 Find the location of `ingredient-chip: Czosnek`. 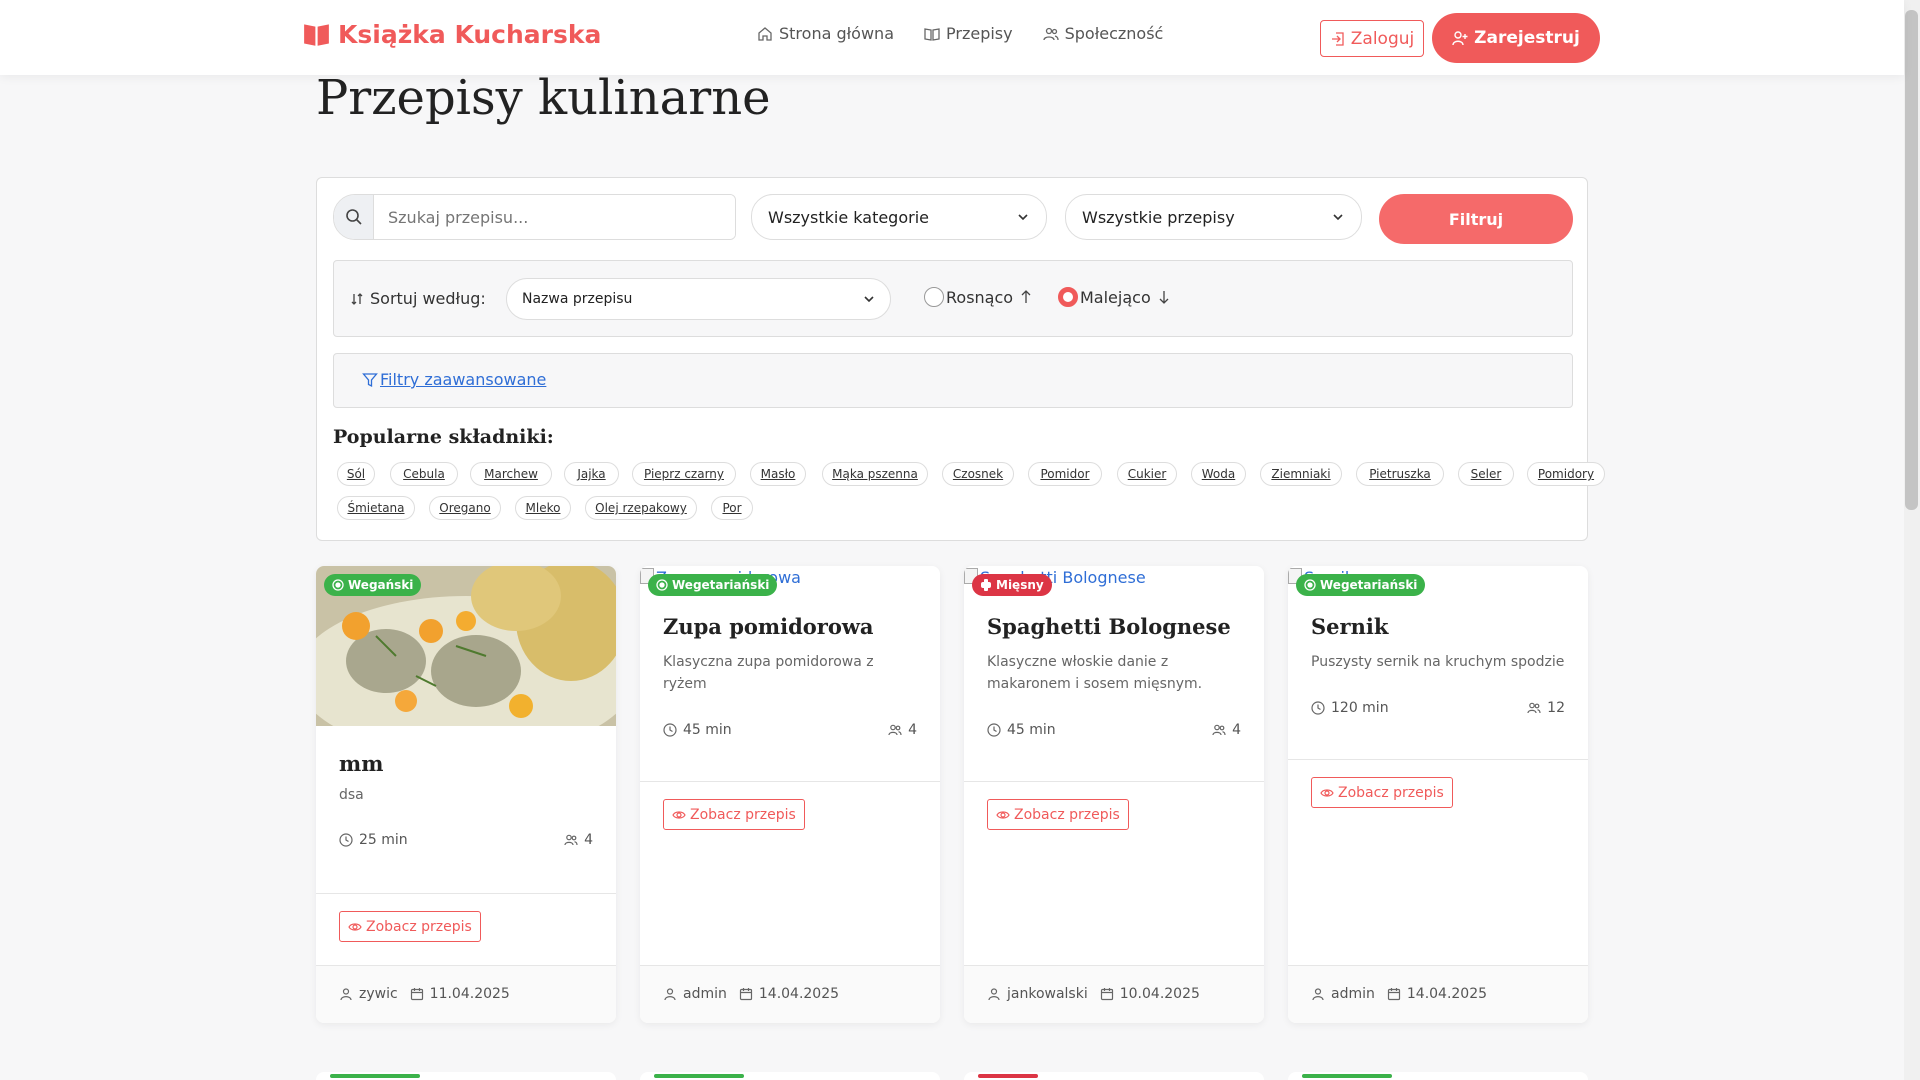

ingredient-chip: Czosnek is located at coordinates (978, 474).